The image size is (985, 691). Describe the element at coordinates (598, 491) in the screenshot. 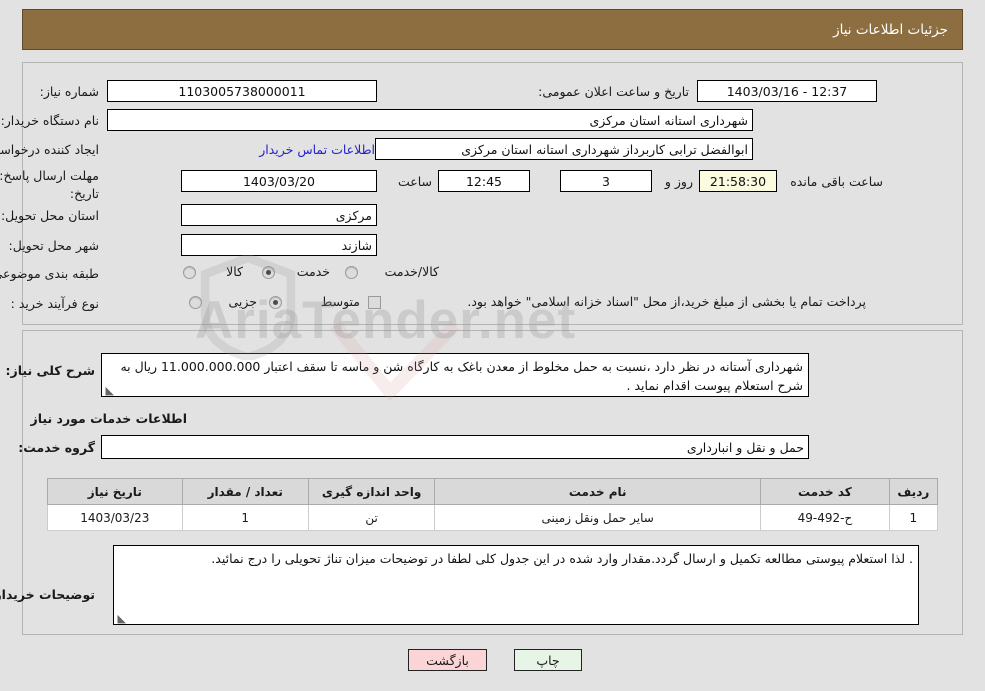

I see `col-header-name: نام خدمت` at that location.